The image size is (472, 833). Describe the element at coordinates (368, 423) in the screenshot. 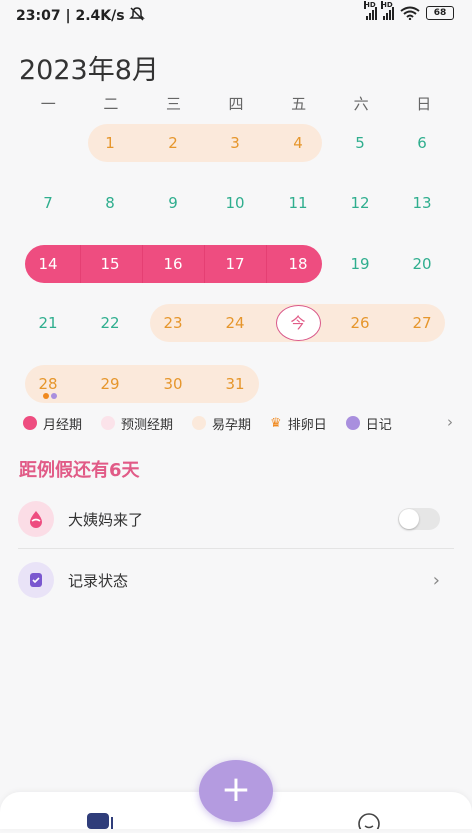

I see `legend-diary: 日记` at that location.